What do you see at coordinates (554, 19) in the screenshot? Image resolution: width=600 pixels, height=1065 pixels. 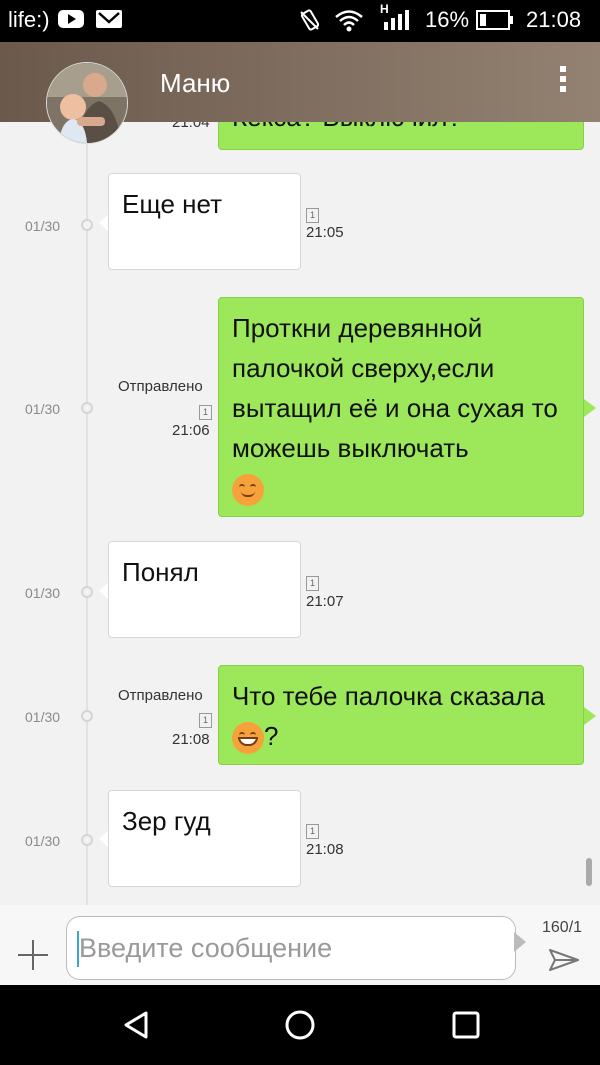 I see `clock: 21:08` at bounding box center [554, 19].